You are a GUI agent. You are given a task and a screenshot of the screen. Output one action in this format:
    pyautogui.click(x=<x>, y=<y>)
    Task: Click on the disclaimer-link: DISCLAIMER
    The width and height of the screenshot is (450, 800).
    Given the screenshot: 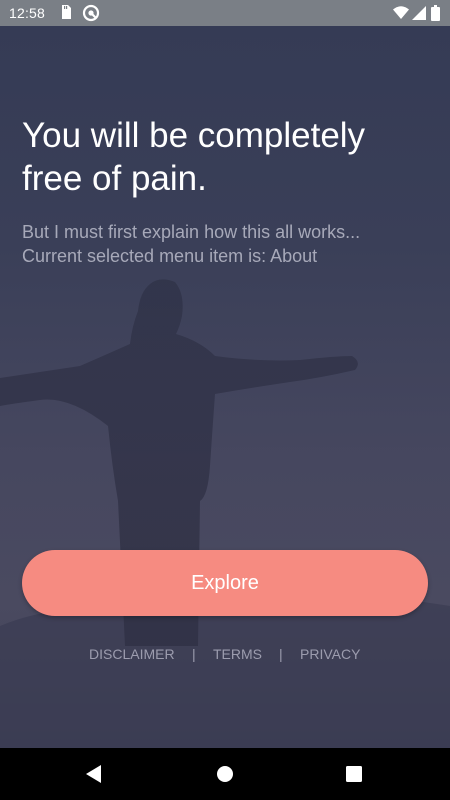 What is the action you would take?
    pyautogui.click(x=132, y=654)
    